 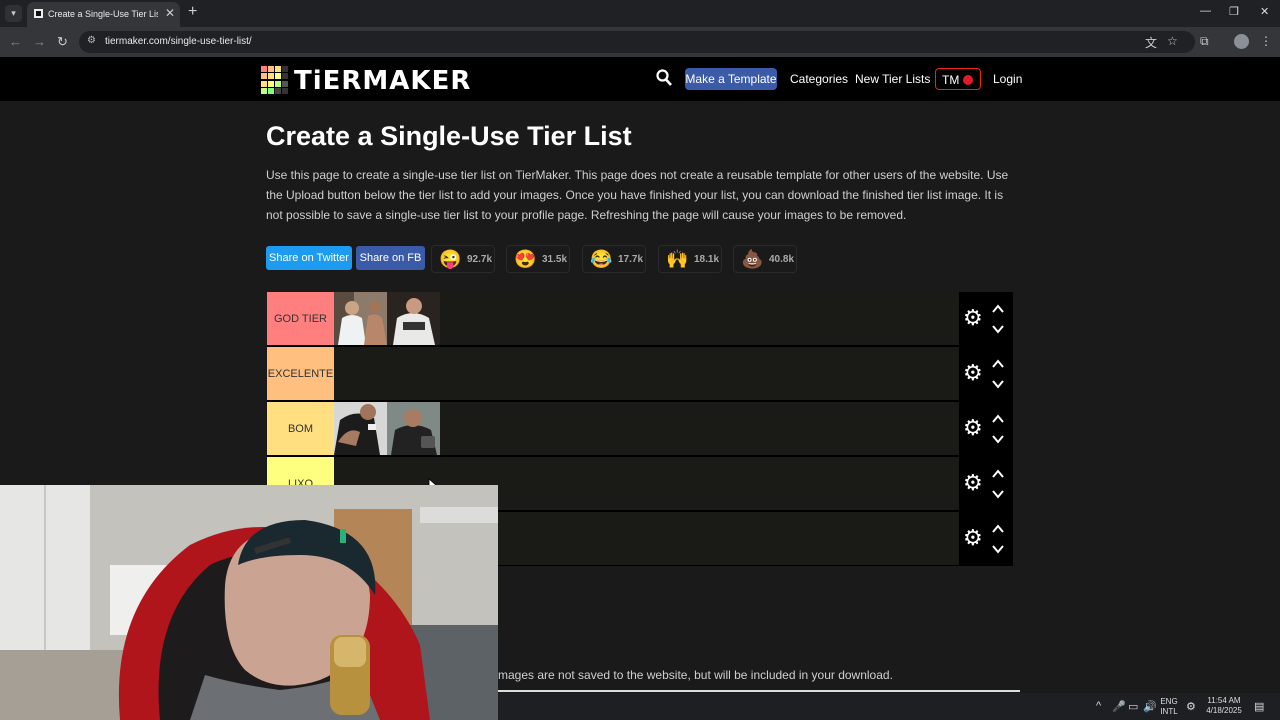 I want to click on network-icon: ▭, so click(x=1133, y=706).